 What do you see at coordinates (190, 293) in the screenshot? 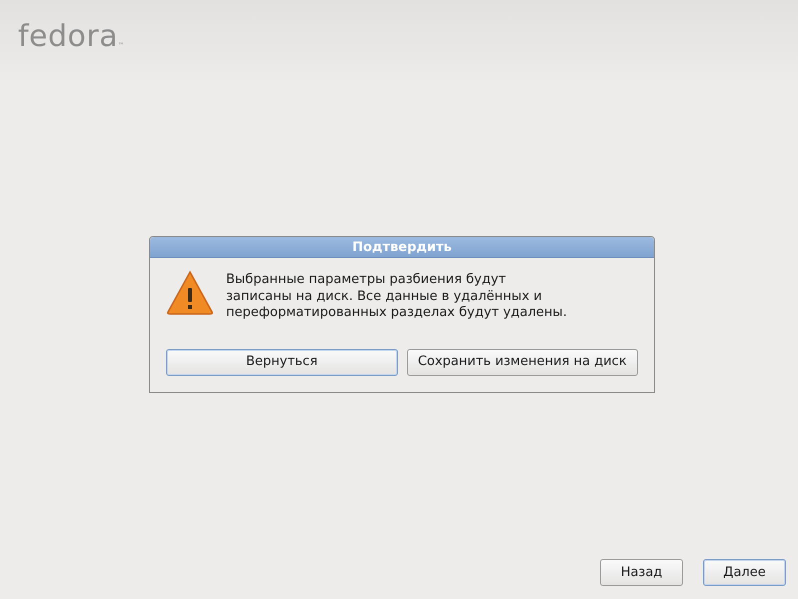
I see `warning-icon` at bounding box center [190, 293].